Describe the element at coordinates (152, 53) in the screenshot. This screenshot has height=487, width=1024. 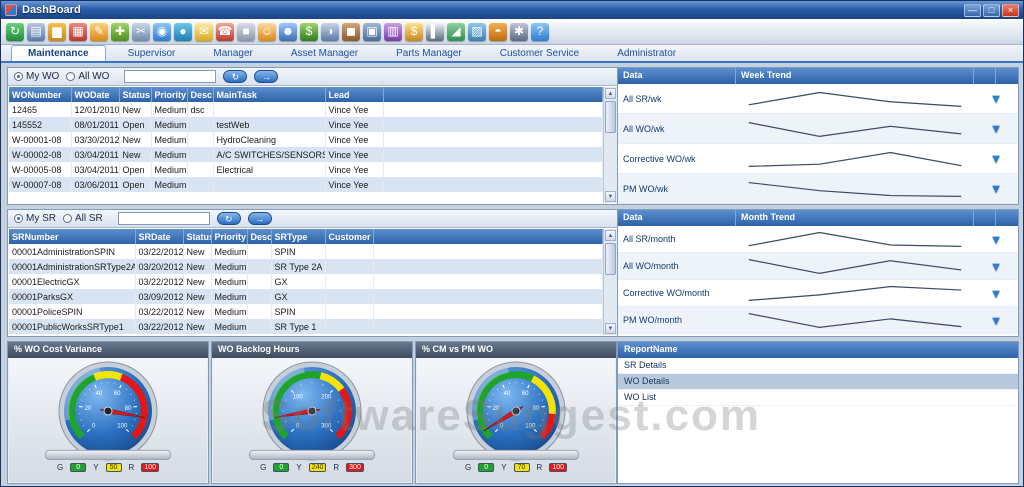
I see `tab-supervisor: Supervisor` at that location.